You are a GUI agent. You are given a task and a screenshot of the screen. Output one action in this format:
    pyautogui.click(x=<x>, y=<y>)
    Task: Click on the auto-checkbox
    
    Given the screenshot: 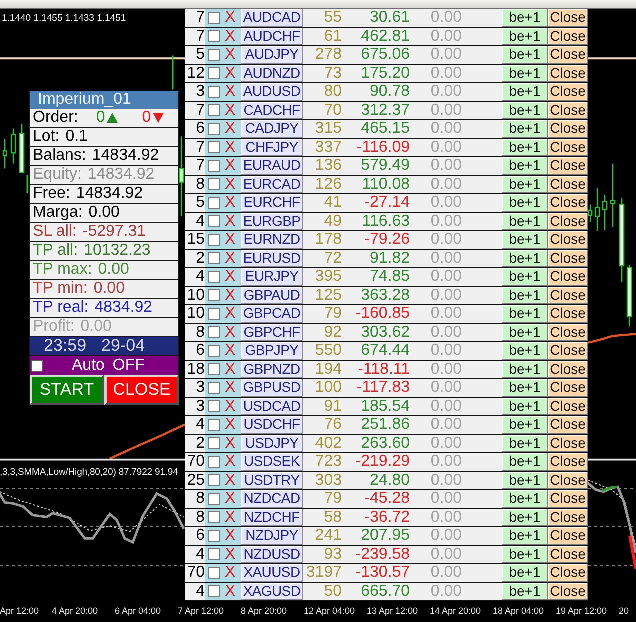 What is the action you would take?
    pyautogui.click(x=37, y=366)
    